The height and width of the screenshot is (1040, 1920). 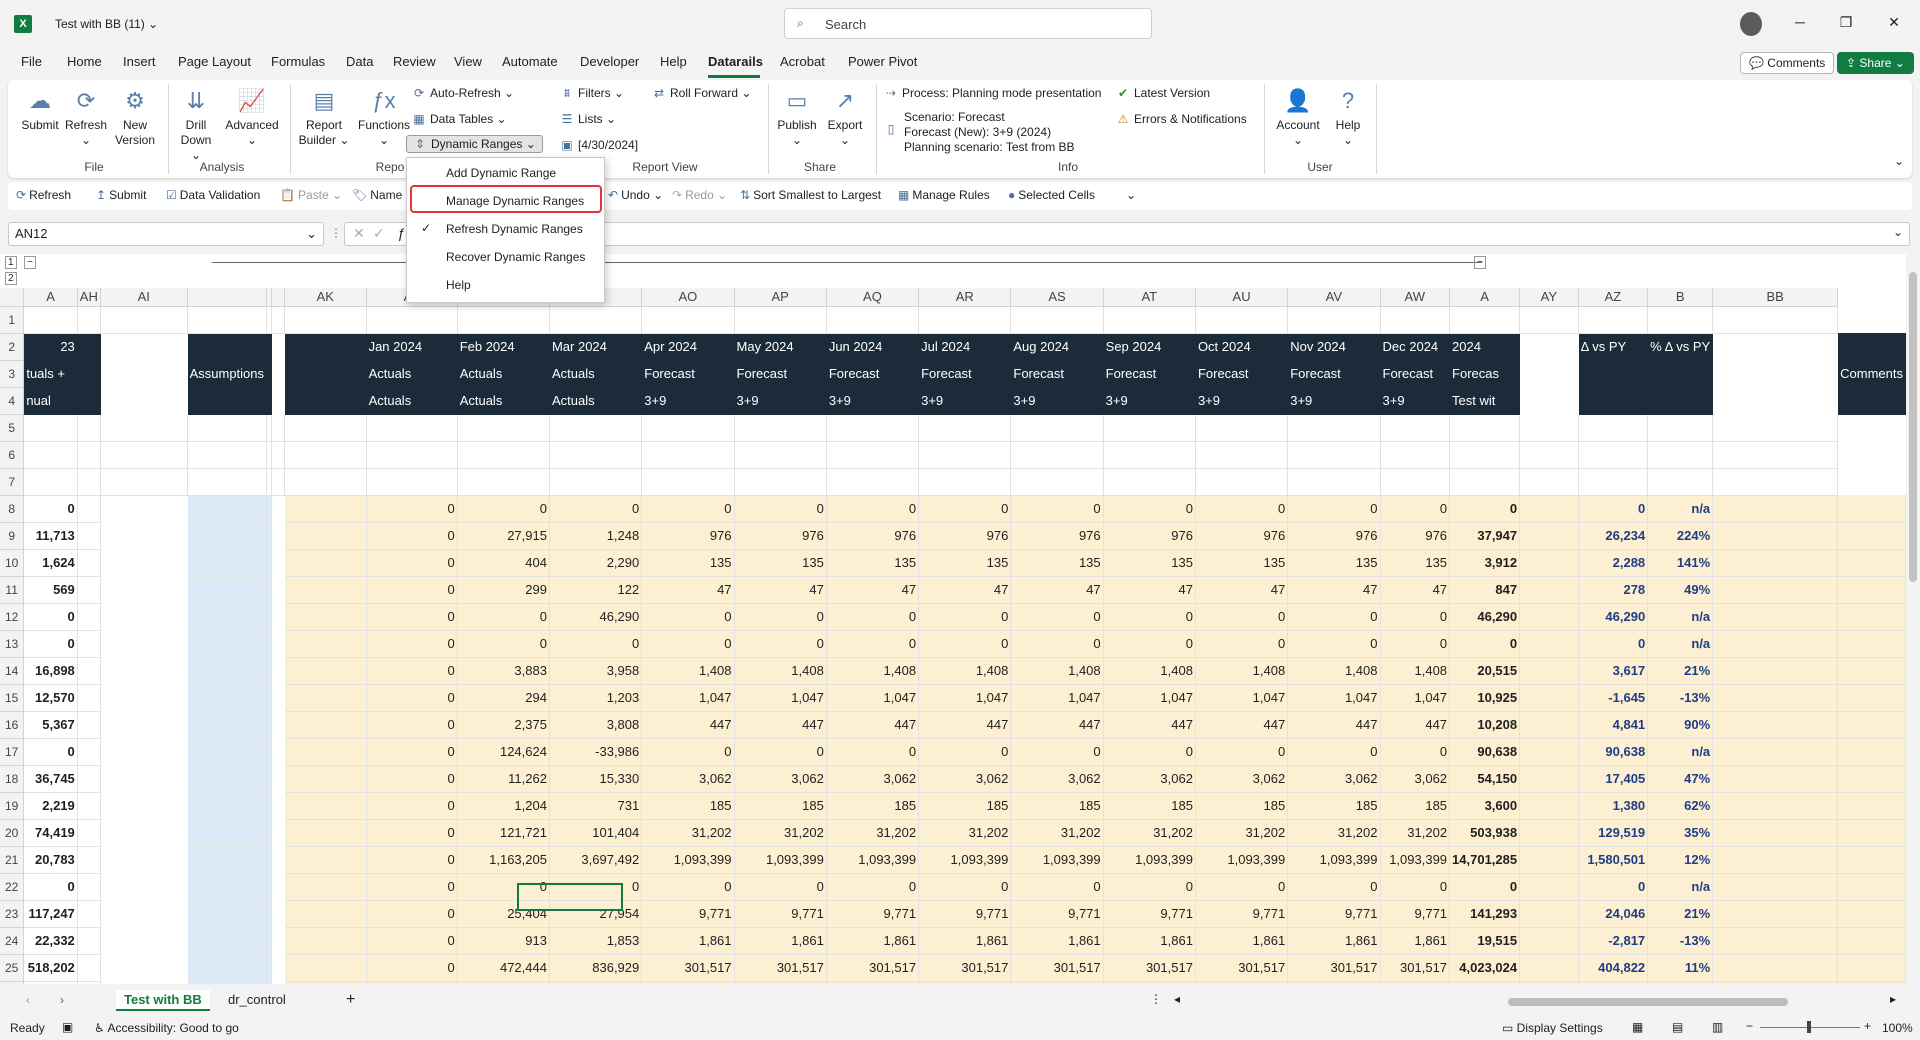 What do you see at coordinates (11, 262) in the screenshot?
I see `outline-level-1: 1` at bounding box center [11, 262].